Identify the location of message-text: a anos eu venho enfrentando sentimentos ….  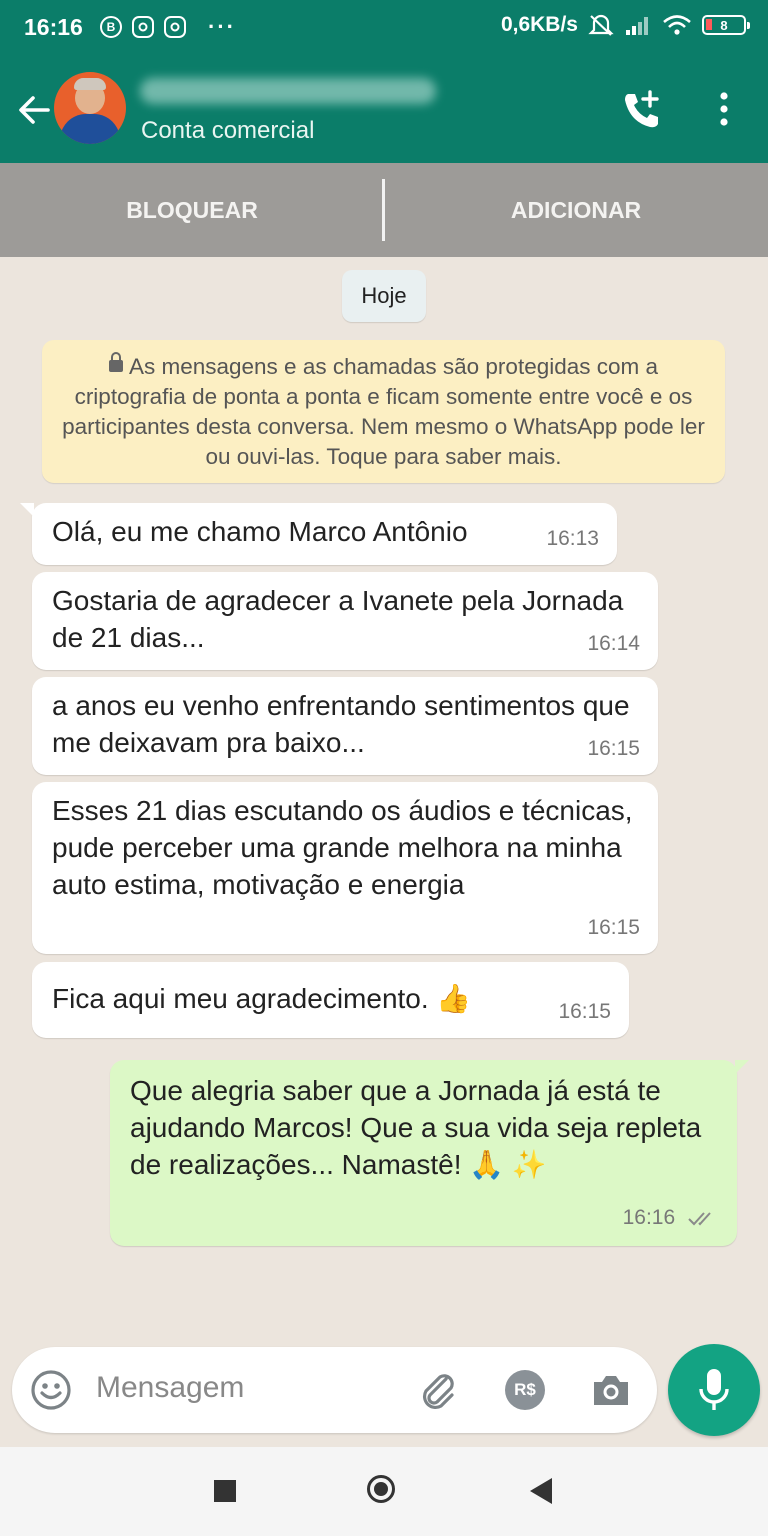
(341, 724).